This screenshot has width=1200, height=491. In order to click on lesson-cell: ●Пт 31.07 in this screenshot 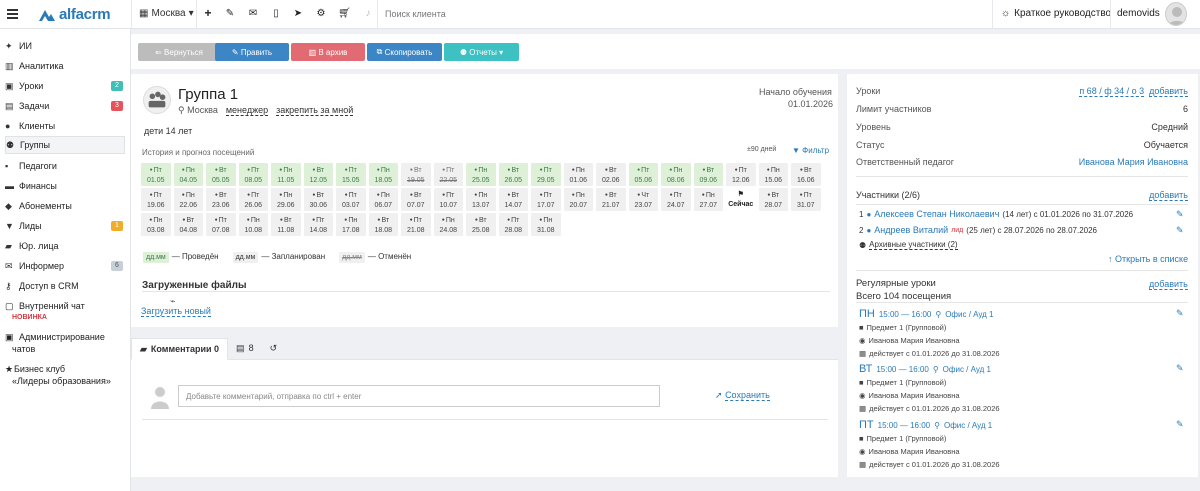, I will do `click(806, 199)`.